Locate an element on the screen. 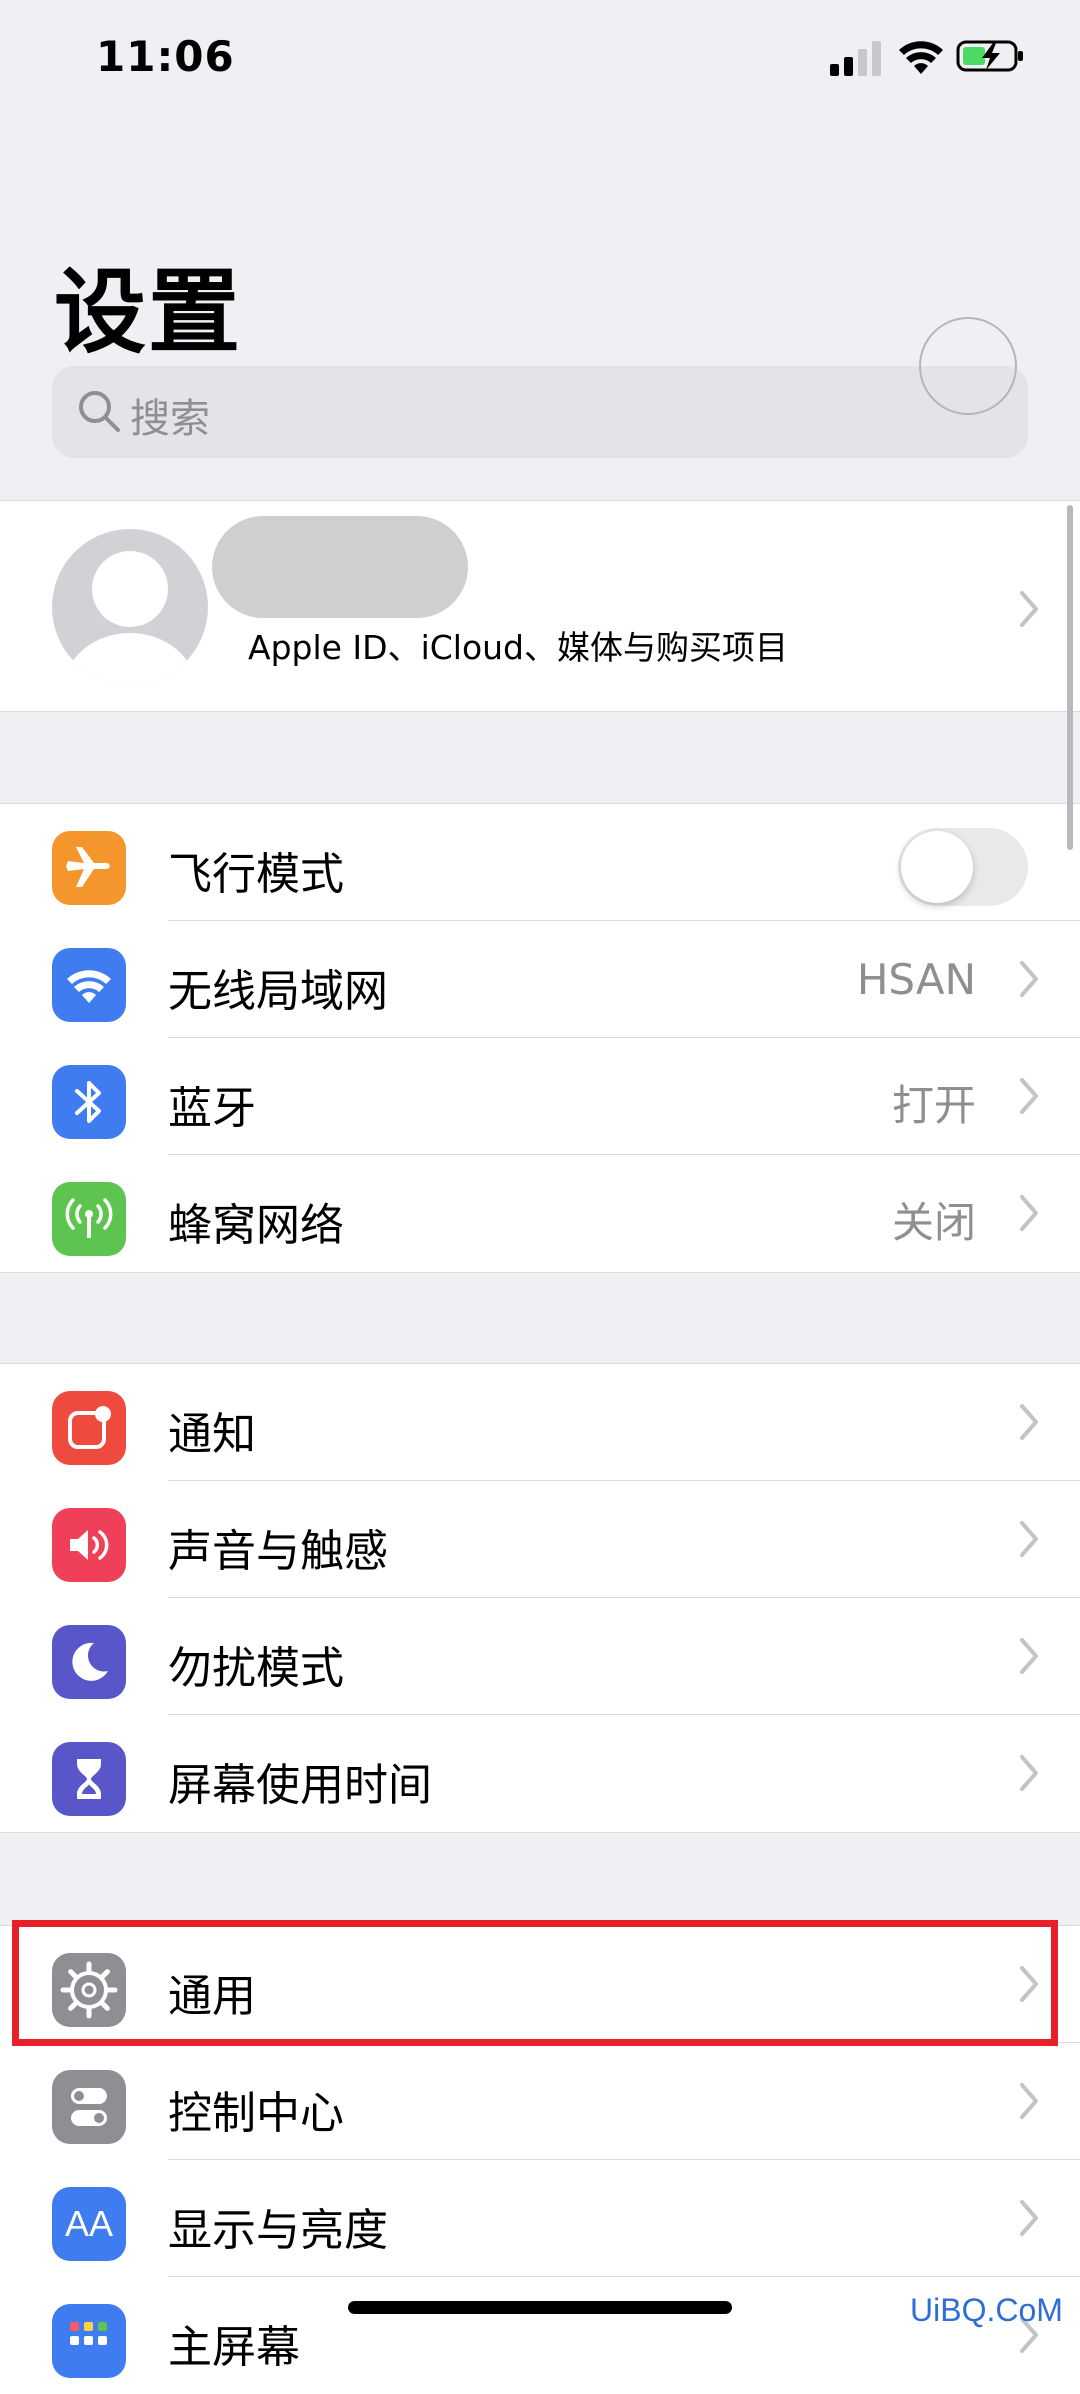 Image resolution: width=1080 pixels, height=2394 pixels. airplane-mode-row: 飞行模式 is located at coordinates (540, 862).